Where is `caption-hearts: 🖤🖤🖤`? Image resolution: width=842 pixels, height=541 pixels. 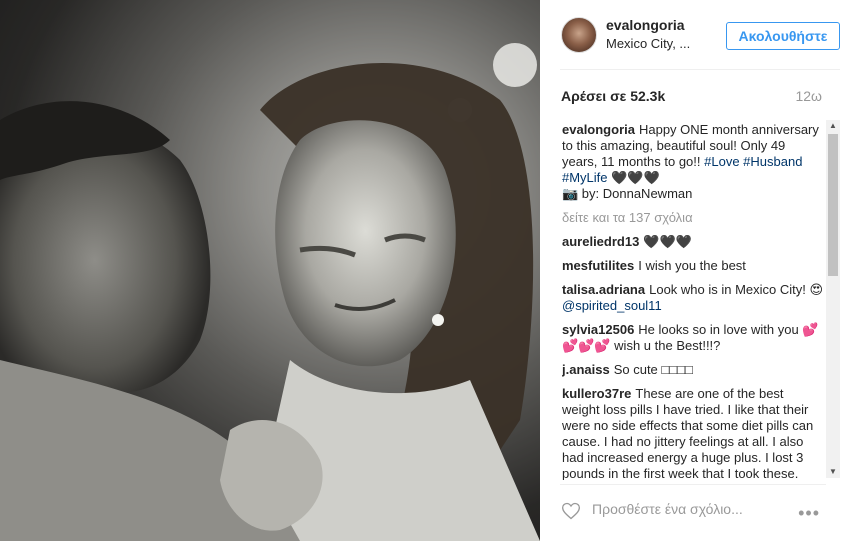
caption-hearts: 🖤🖤🖤 is located at coordinates (635, 177).